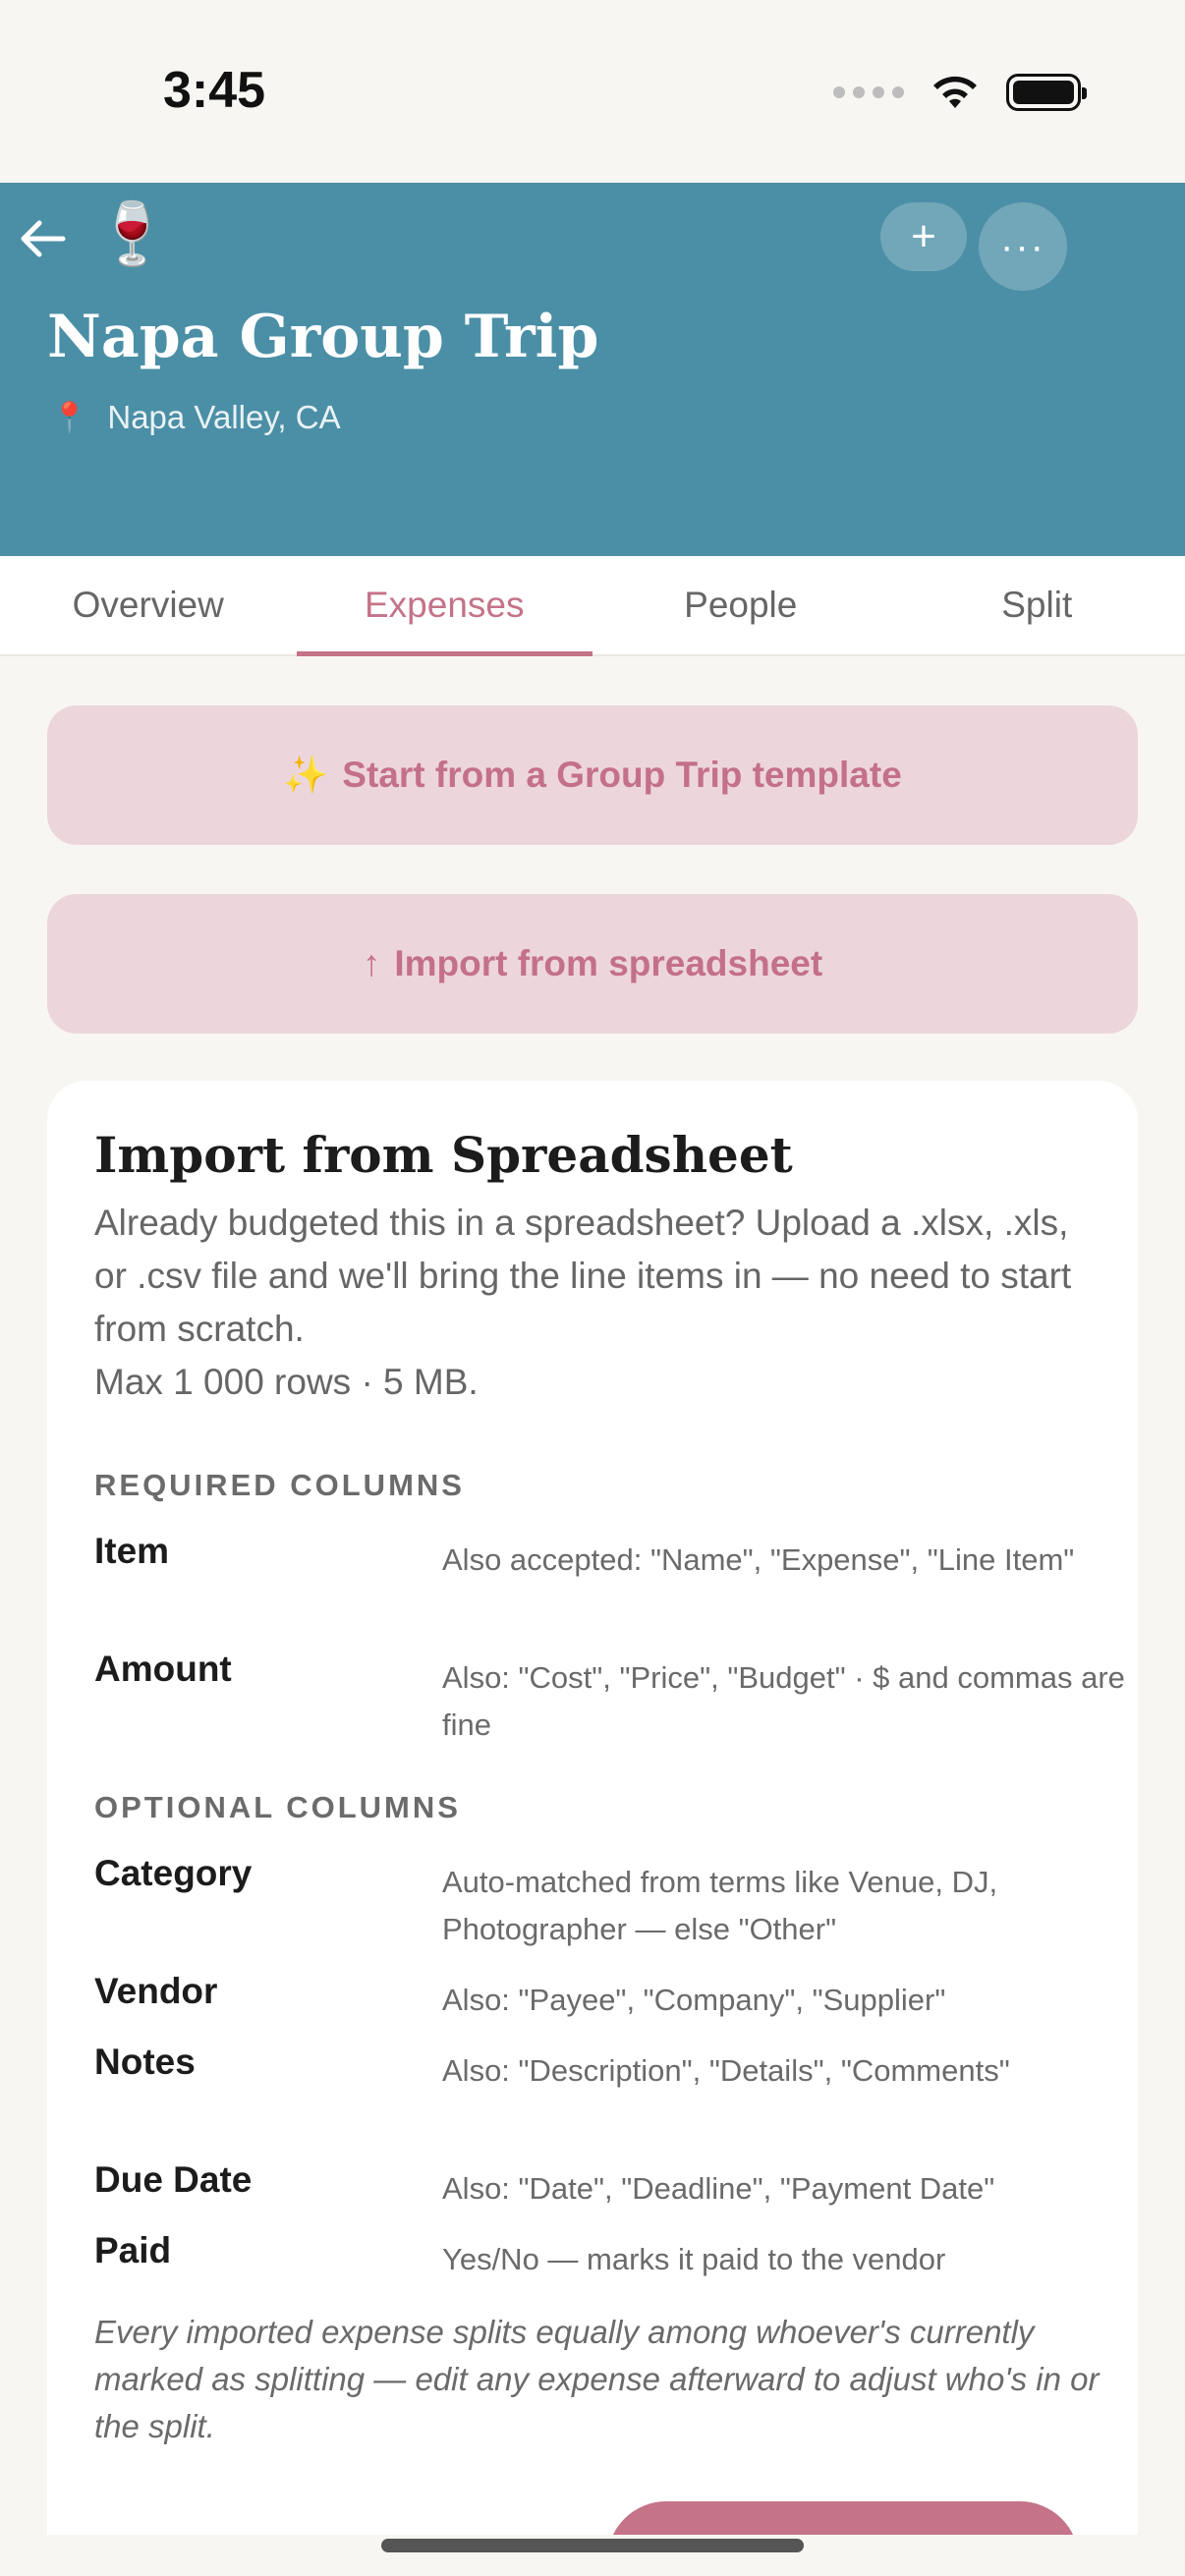 This screenshot has height=2576, width=1185. I want to click on upload-arrow-icon: ↑, so click(372, 963).